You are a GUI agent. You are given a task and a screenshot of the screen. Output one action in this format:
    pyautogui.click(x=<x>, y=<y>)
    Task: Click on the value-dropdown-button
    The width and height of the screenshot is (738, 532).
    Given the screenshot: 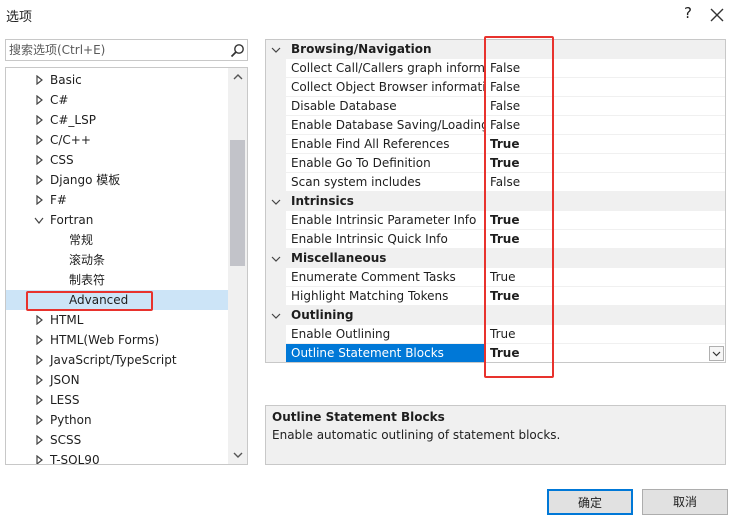 What is the action you would take?
    pyautogui.click(x=716, y=353)
    